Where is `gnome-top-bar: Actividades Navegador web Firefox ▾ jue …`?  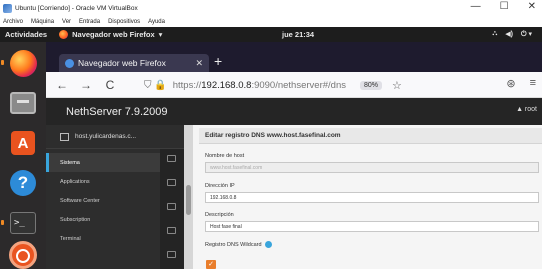
gnome-top-bar: Actividades Navegador web Firefox ▾ jue … is located at coordinates (271, 34).